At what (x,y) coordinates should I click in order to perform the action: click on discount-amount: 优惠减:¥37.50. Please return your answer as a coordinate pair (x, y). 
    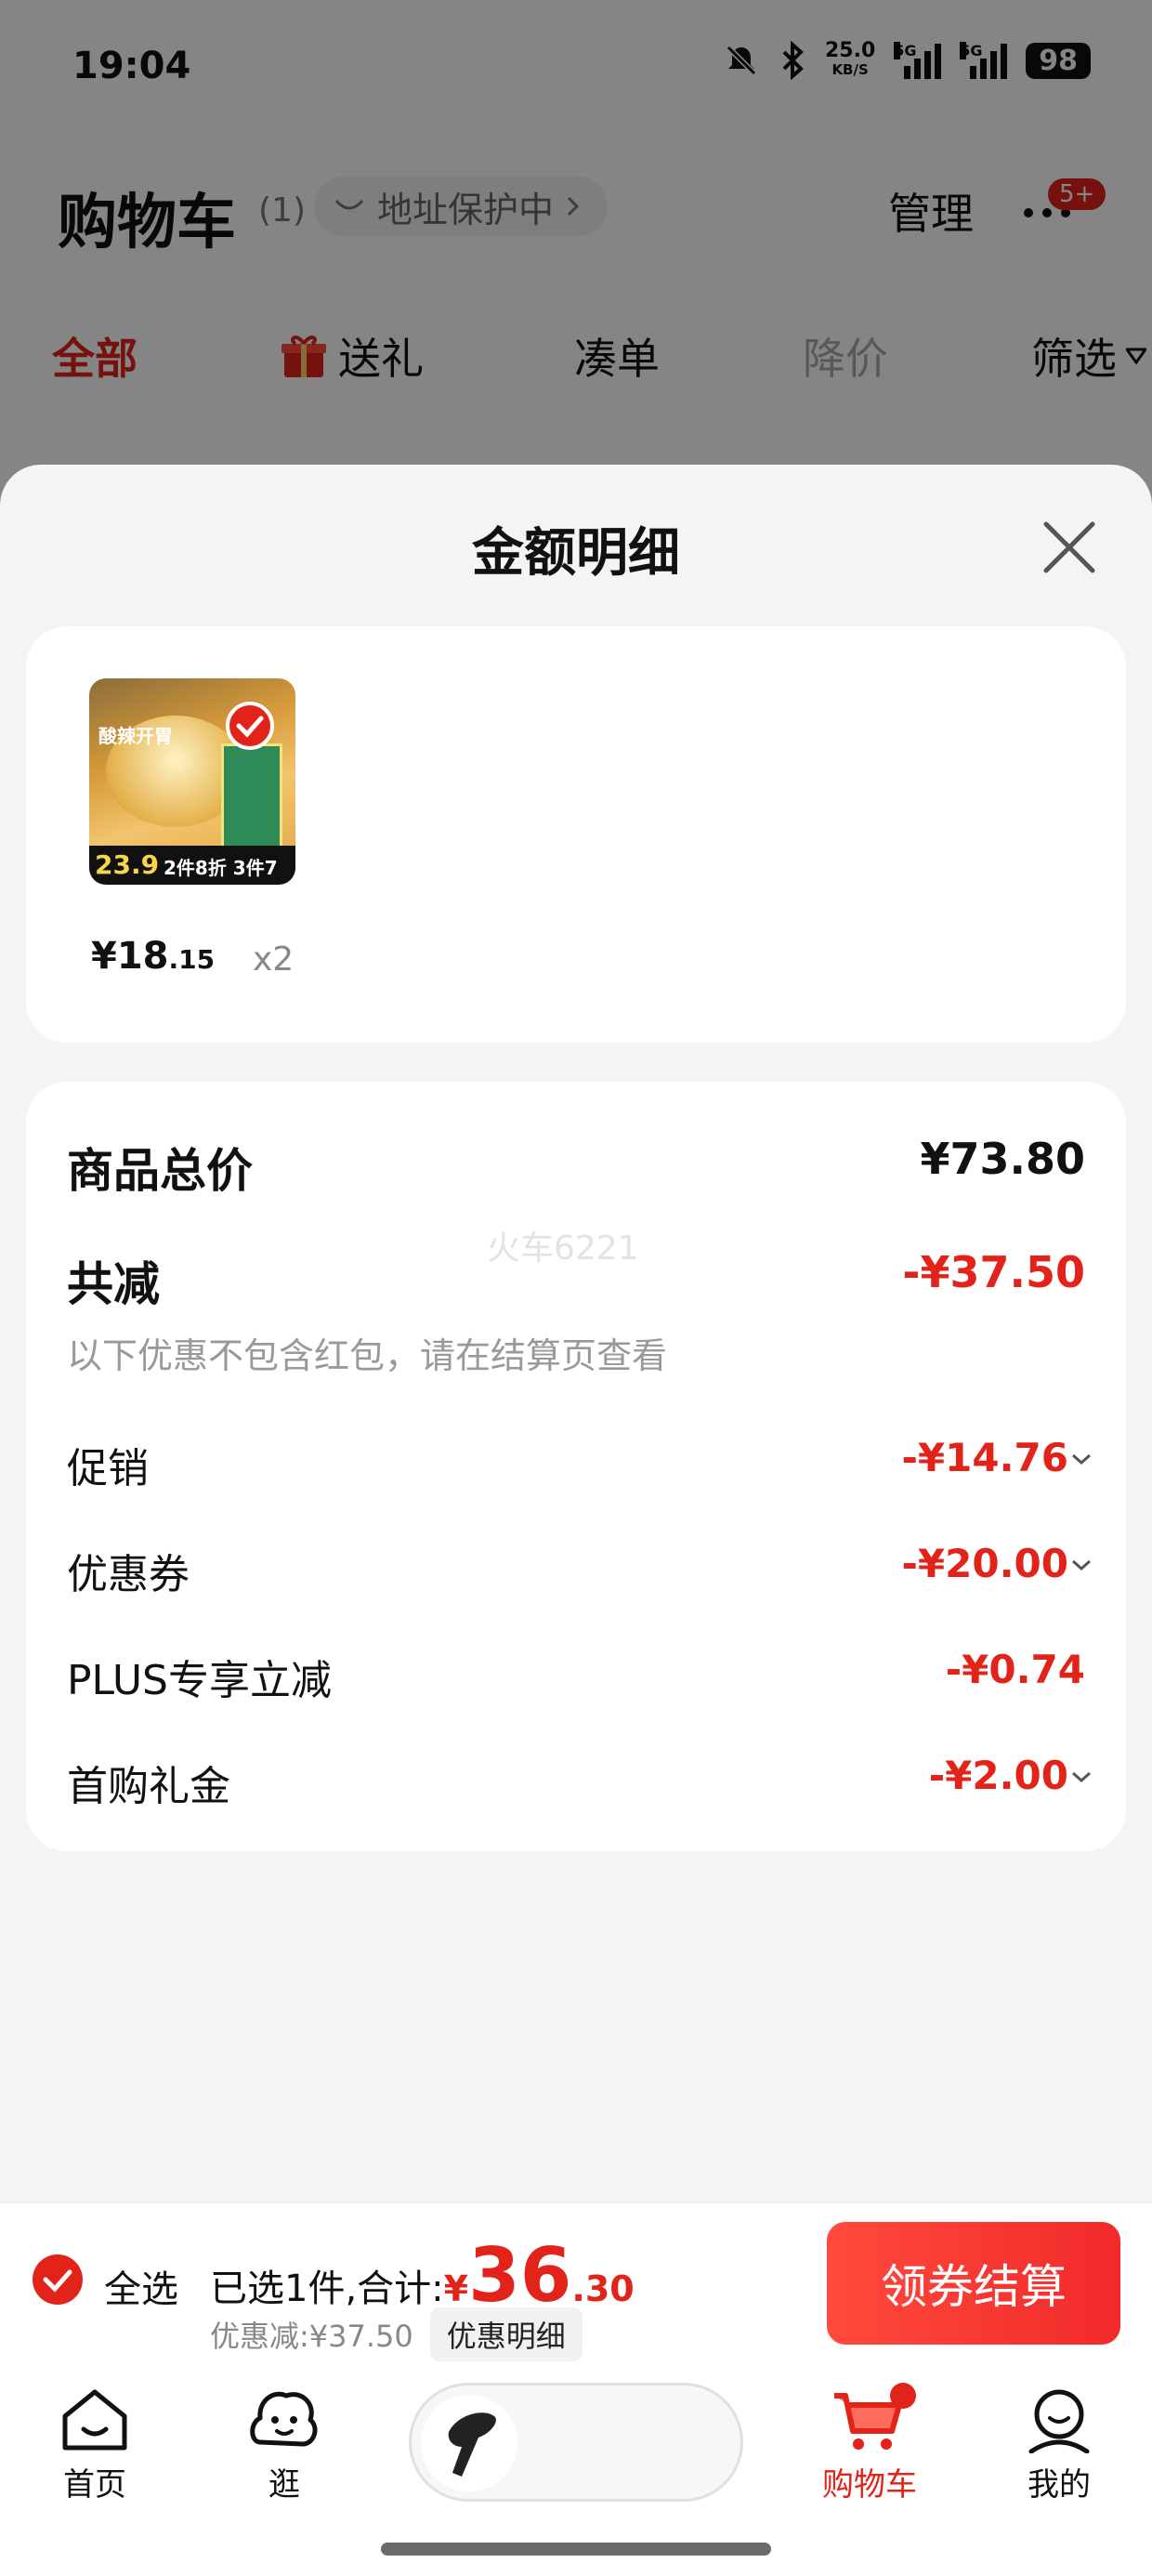
    Looking at the image, I should click on (311, 2336).